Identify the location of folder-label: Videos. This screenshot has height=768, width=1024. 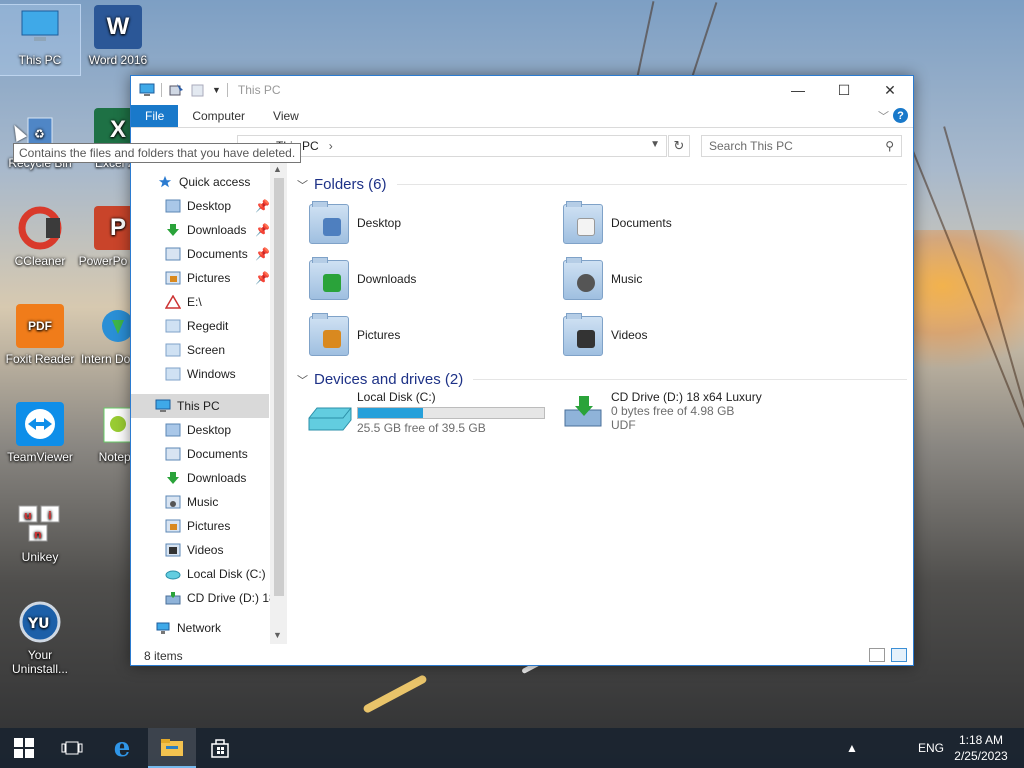
(629, 335).